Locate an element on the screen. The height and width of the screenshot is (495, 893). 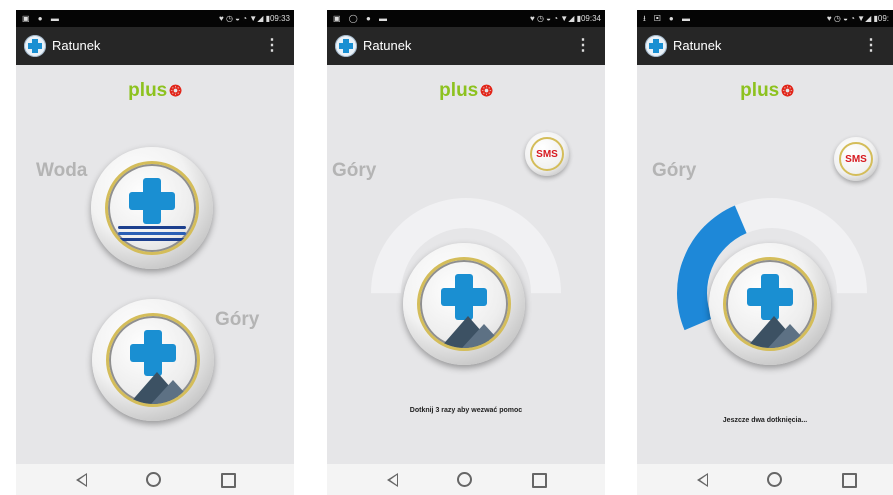
status-bar: ▣ ◯ ● ▬ ♥ ◷ ◒ ◔ ▼◢ ▮09:34 is located at coordinates (466, 18).